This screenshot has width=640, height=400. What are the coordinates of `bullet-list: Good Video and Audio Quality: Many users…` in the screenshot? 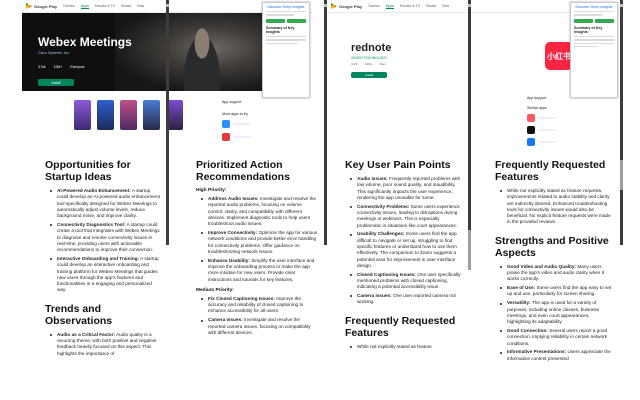 It's located at (553, 313).